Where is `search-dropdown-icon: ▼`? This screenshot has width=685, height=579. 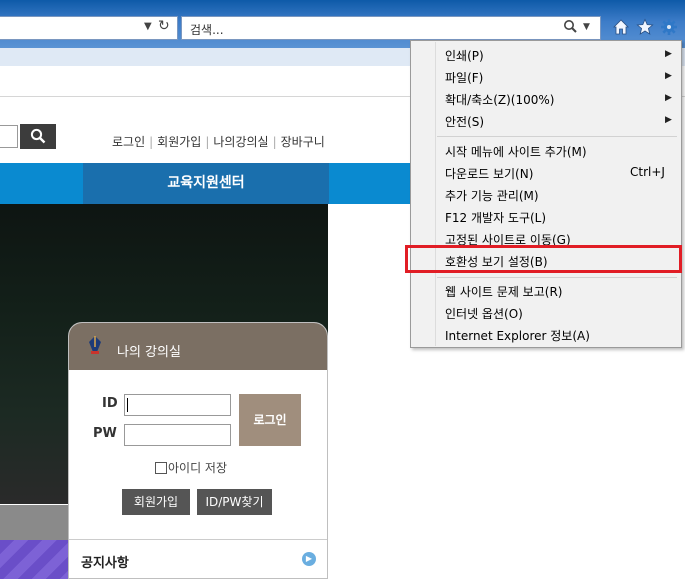 search-dropdown-icon: ▼ is located at coordinates (586, 27).